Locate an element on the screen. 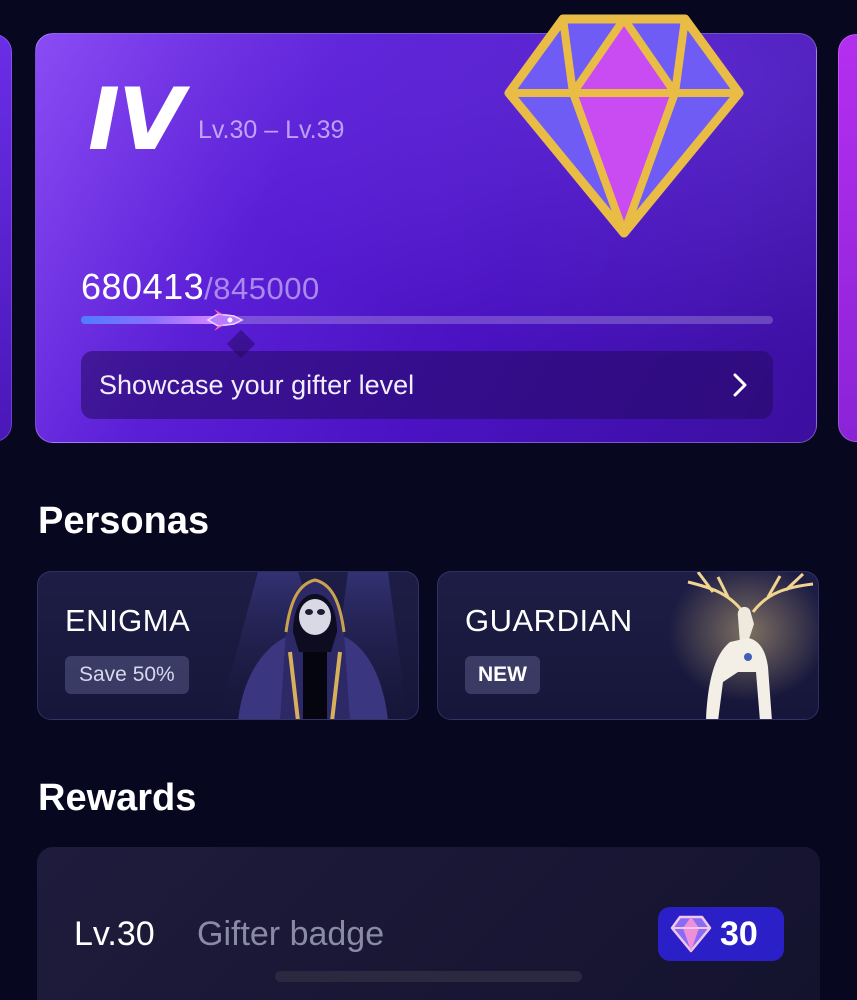 This screenshot has height=1000, width=857. tier-numeral: IV is located at coordinates (136, 120).